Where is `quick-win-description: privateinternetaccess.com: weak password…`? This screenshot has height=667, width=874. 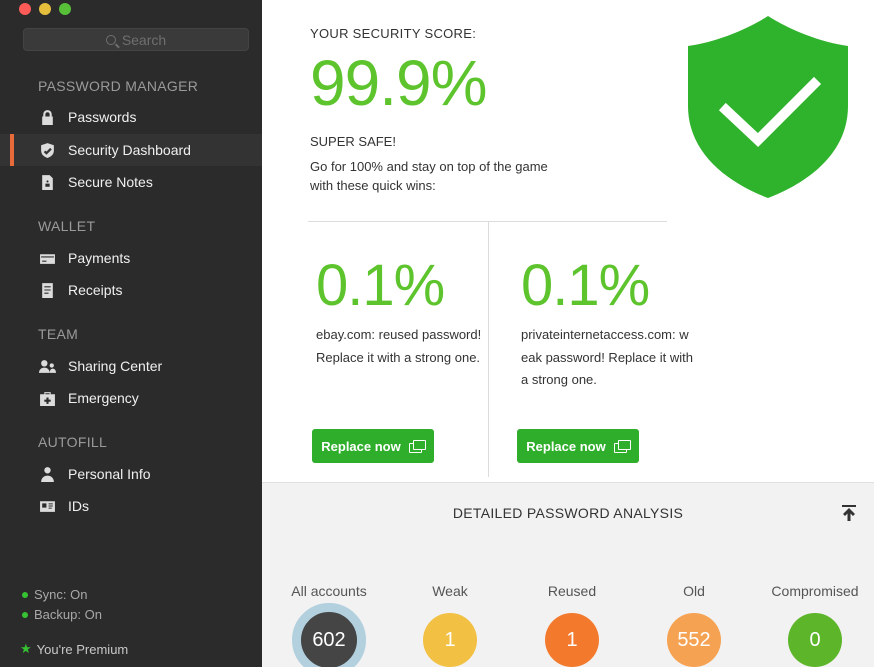
quick-win-description: privateinternetaccess.com: weak password… is located at coordinates (607, 357).